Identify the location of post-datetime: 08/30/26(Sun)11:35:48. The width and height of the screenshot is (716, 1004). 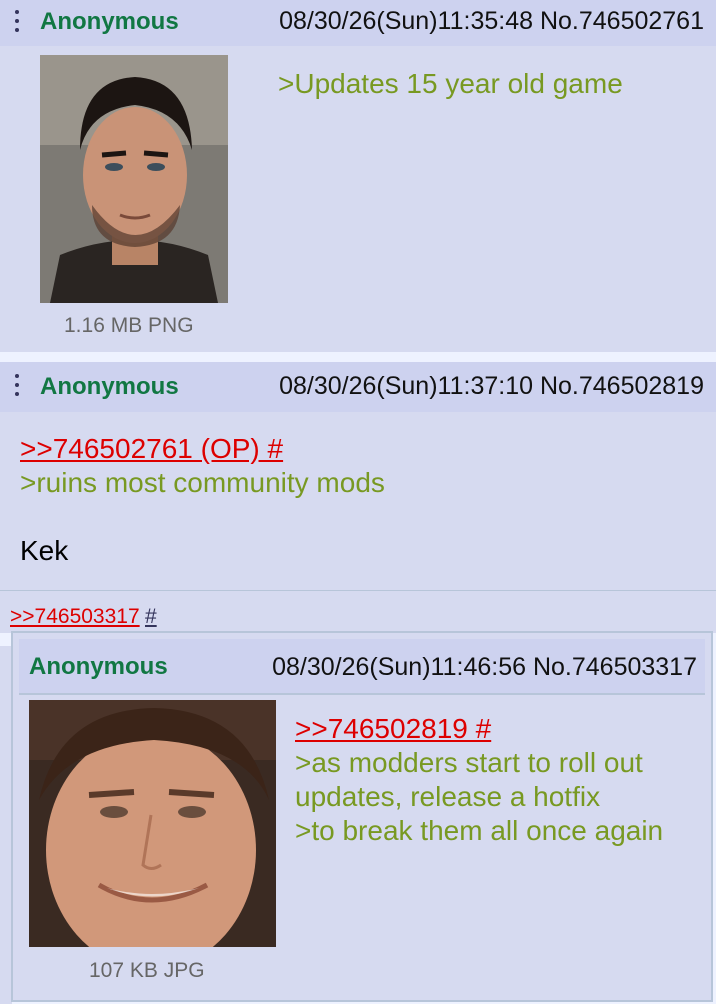
(406, 21).